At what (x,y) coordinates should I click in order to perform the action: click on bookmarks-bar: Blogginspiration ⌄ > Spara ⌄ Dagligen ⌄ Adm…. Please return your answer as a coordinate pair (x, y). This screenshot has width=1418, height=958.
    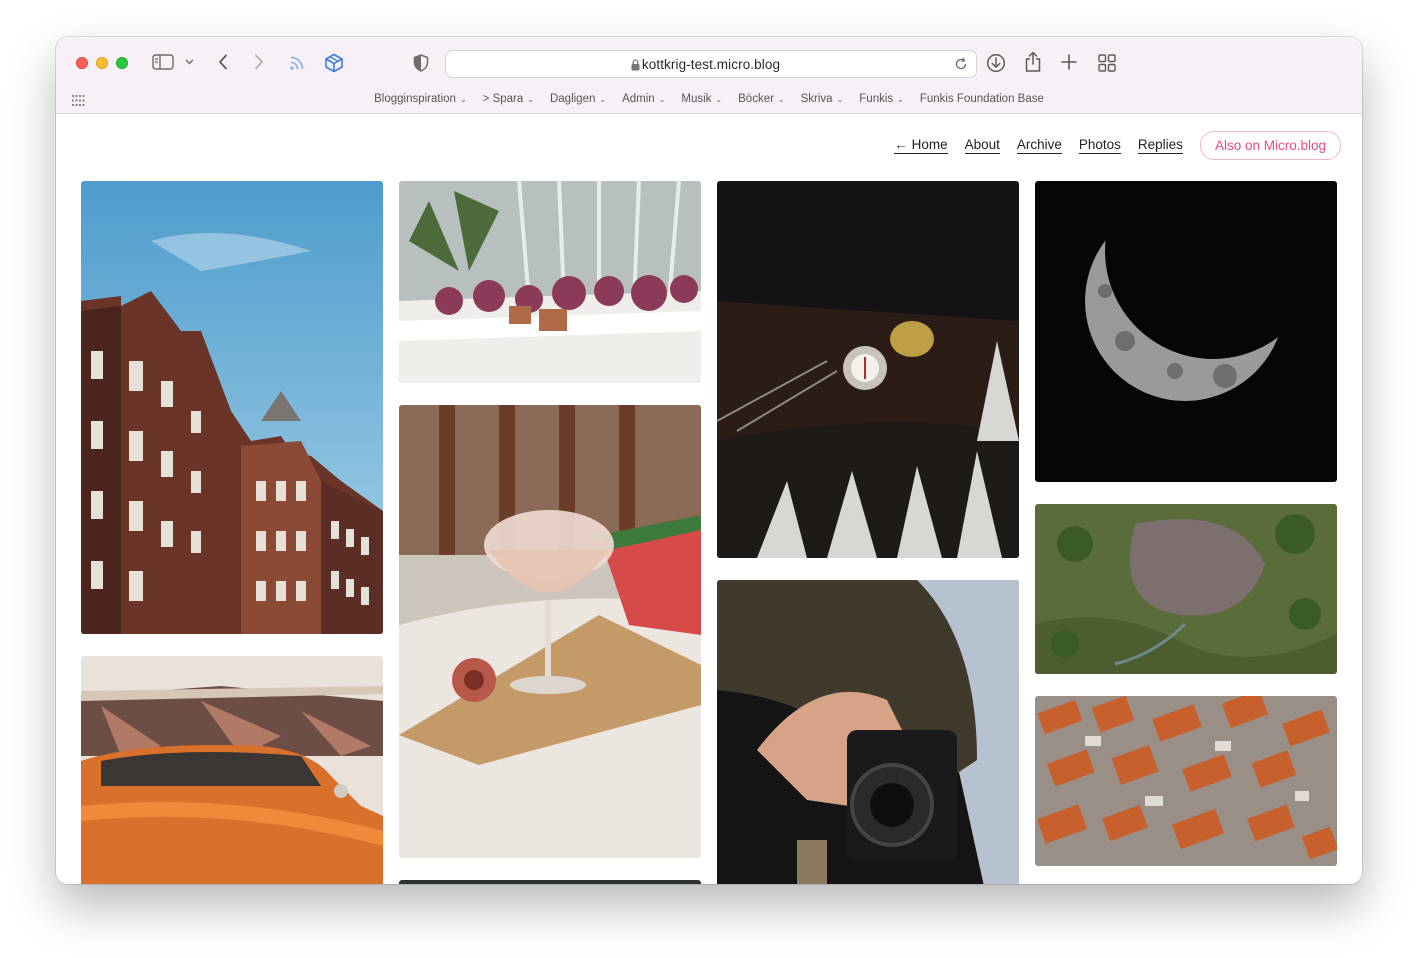
    Looking at the image, I should click on (709, 99).